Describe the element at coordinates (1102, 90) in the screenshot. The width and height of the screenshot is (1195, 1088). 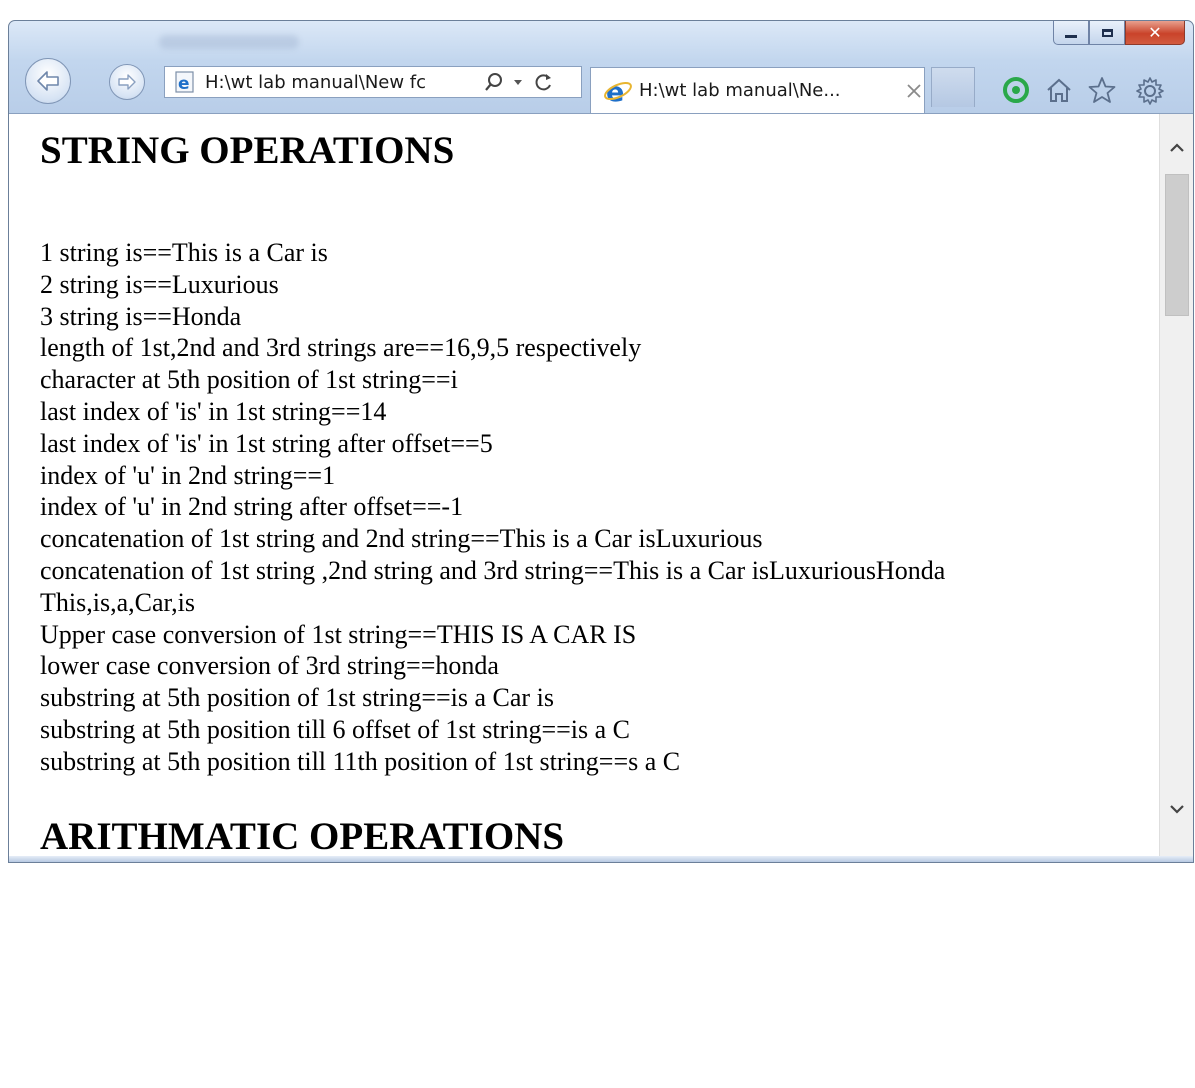
I see `star-icon` at that location.